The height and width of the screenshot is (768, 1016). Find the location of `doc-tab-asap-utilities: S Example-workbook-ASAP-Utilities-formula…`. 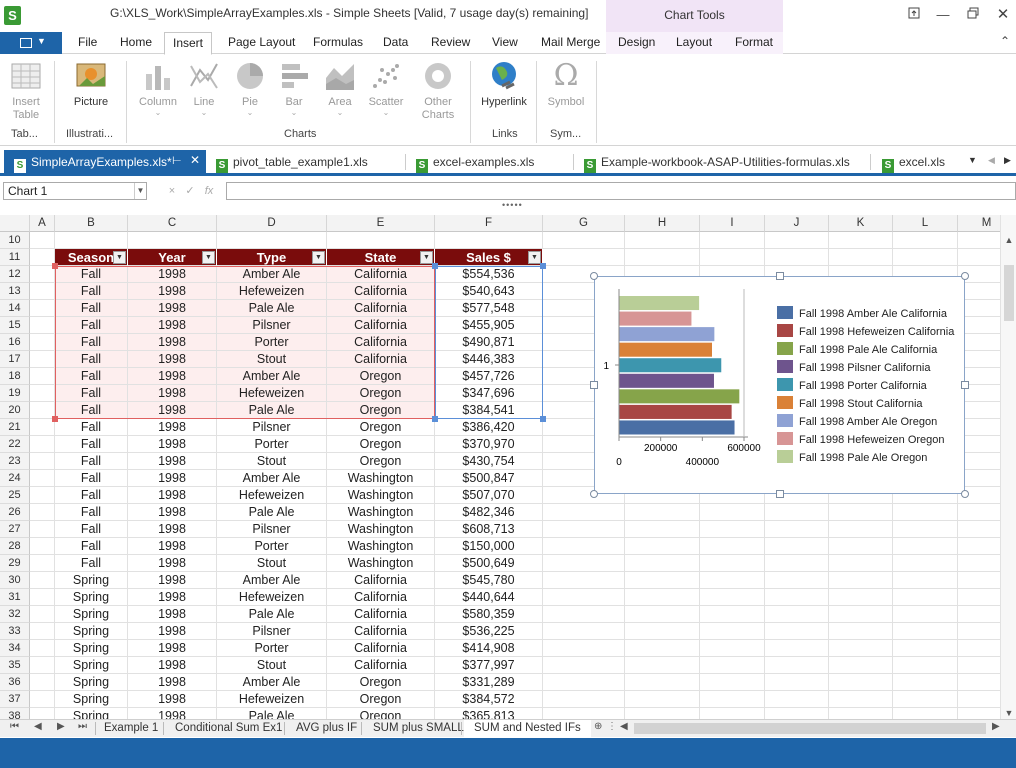

doc-tab-asap-utilities: S Example-workbook-ASAP-Utilities-formula… is located at coordinates (727, 161).